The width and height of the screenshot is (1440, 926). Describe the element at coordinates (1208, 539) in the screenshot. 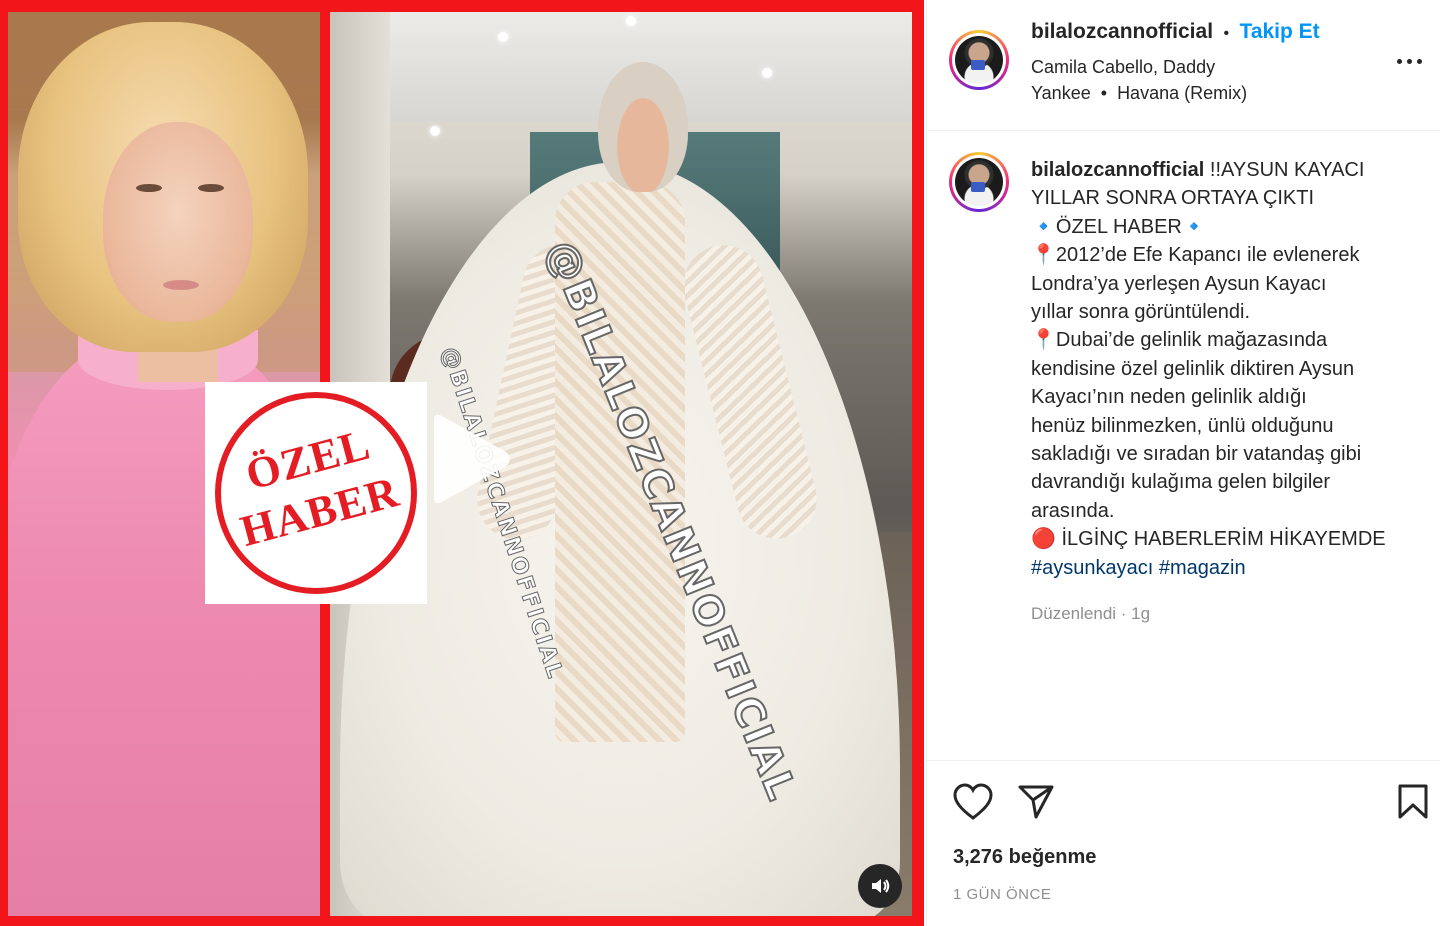

I see `caption-line: 🔴 İLGİNÇ HABERLERİM HİKAYEMDE` at that location.